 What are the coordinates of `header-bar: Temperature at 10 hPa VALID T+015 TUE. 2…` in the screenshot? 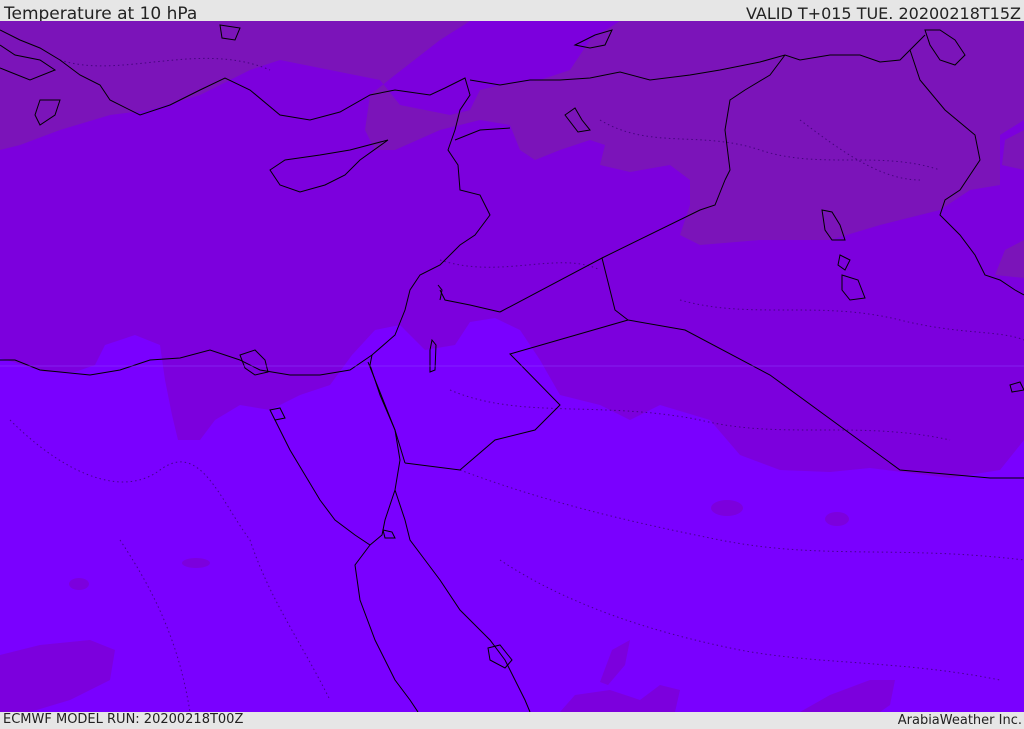 It's located at (512, 12).